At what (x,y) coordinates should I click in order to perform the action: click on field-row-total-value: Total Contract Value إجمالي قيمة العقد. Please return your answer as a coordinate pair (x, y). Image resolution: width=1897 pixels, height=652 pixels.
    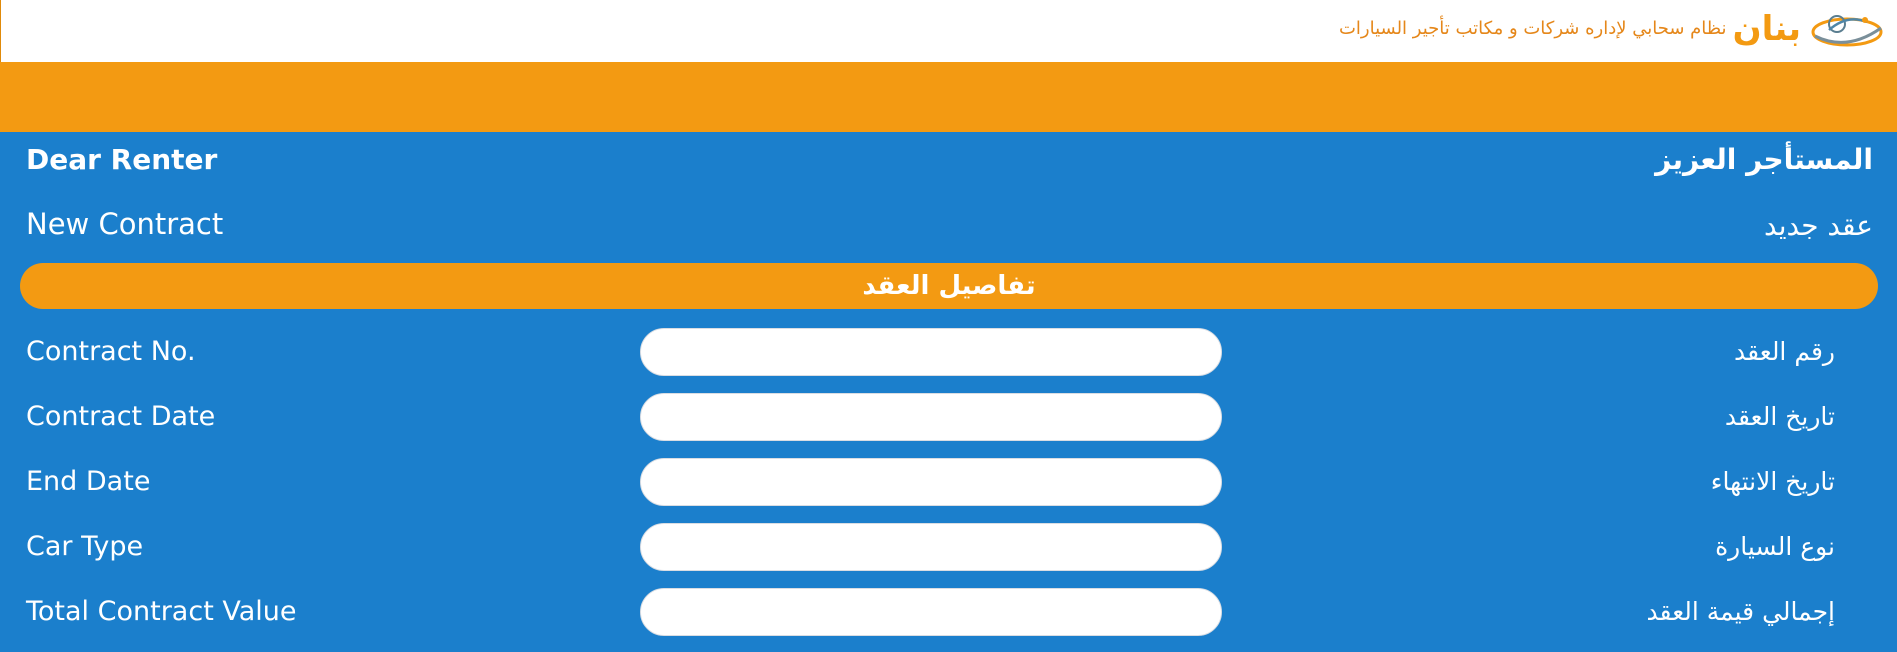
    Looking at the image, I should click on (948, 612).